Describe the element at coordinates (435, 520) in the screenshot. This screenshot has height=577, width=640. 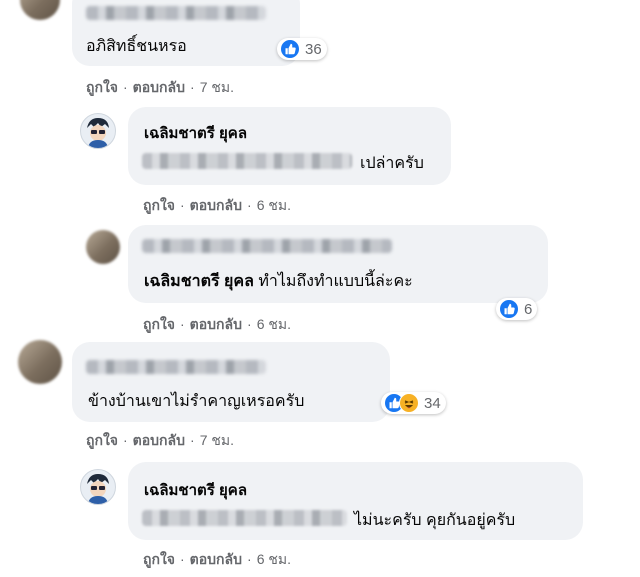
I see `comment-text: ไม่นะครับ คุยกันอยู่ครับ` at that location.